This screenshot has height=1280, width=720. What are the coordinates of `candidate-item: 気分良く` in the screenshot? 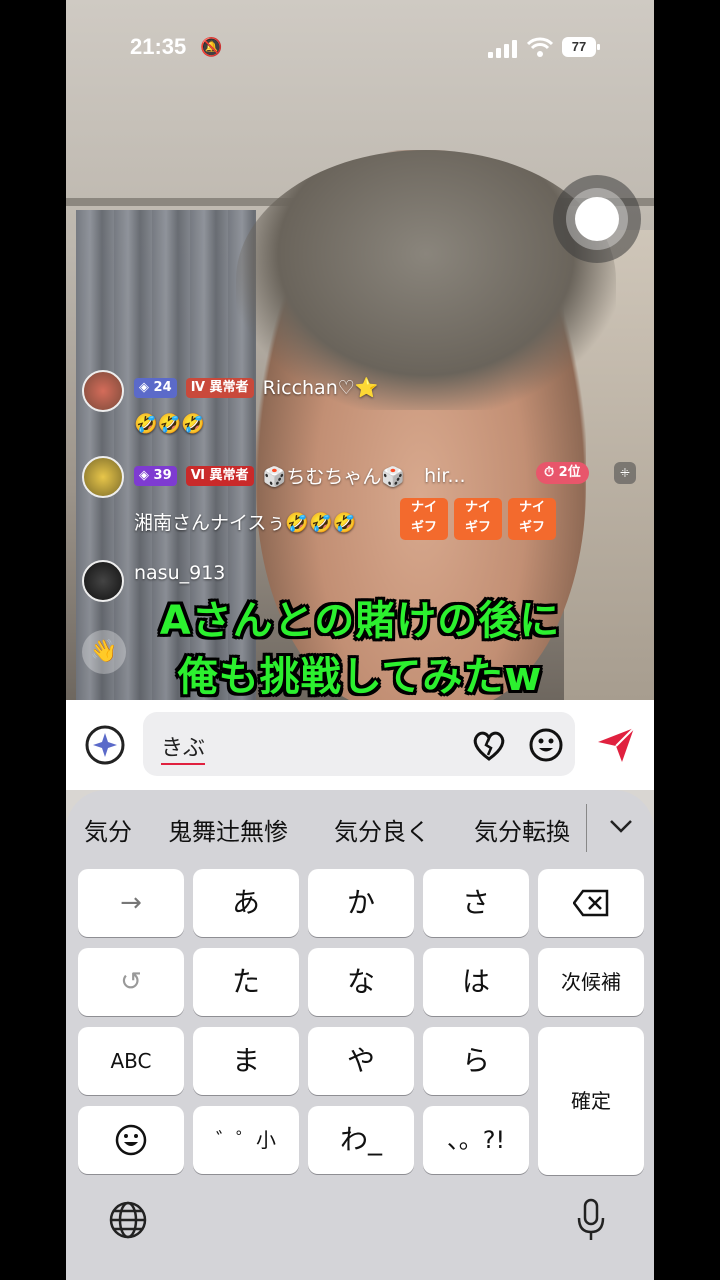 It's located at (382, 829).